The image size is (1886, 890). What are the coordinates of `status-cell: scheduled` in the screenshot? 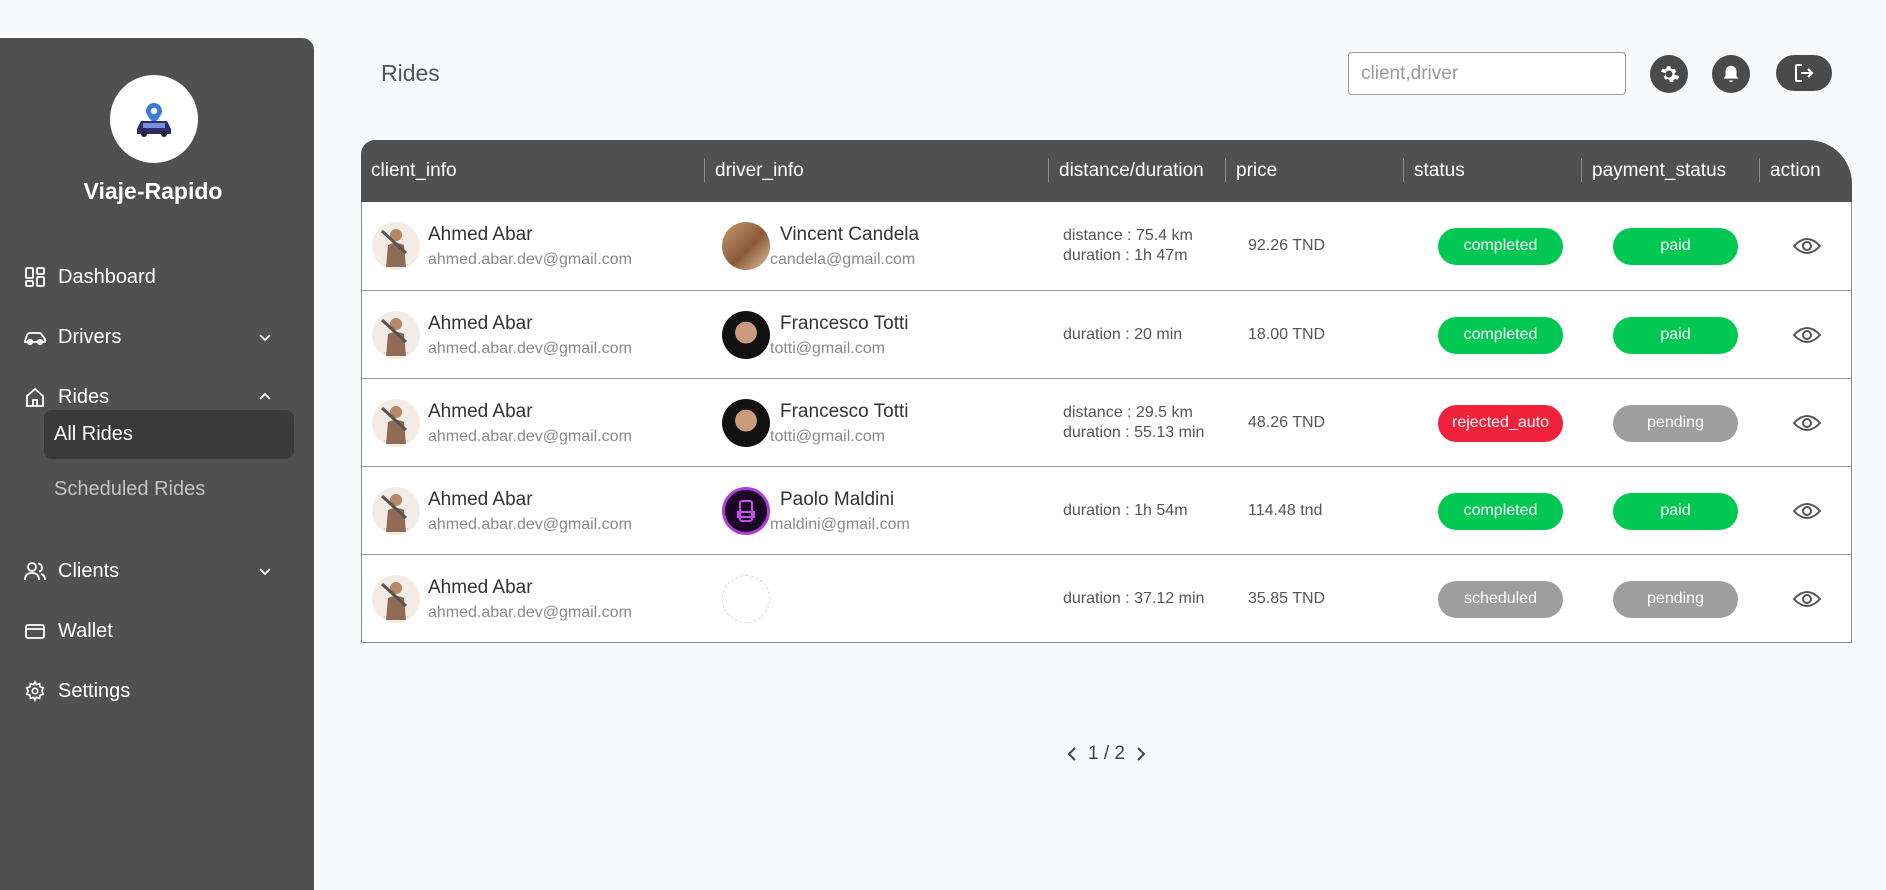 It's located at (1500, 599).